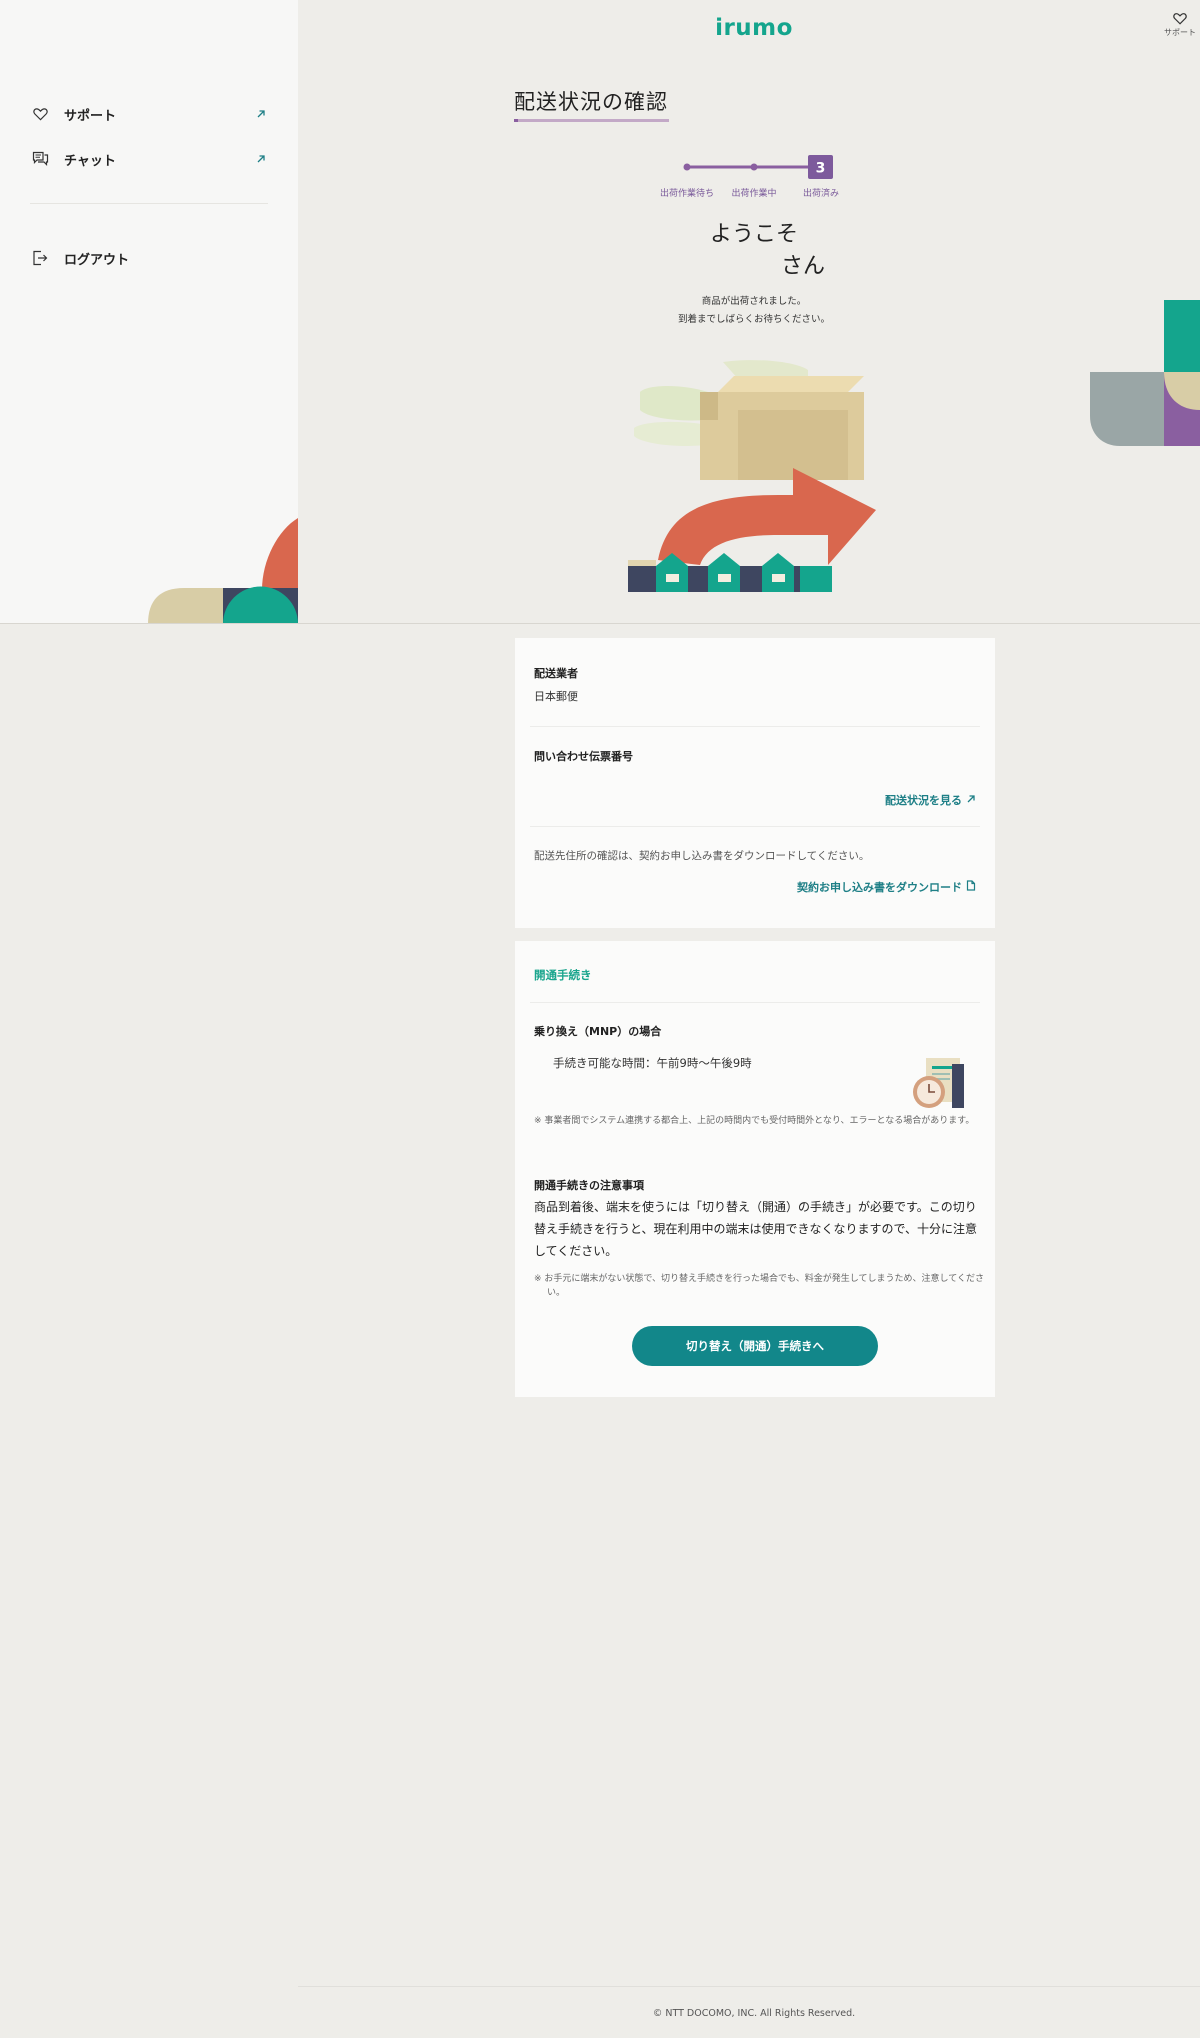 This screenshot has height=2038, width=1200. Describe the element at coordinates (583, 756) in the screenshot. I see `tracking-label: 問い合わせ伝票番号` at that location.